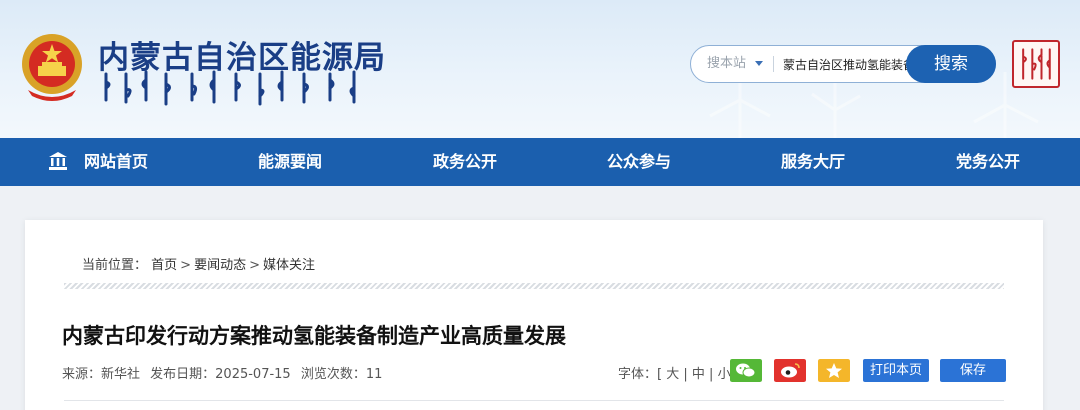  Describe the element at coordinates (52, 67) in the screenshot. I see `national-emblem-icon` at that location.